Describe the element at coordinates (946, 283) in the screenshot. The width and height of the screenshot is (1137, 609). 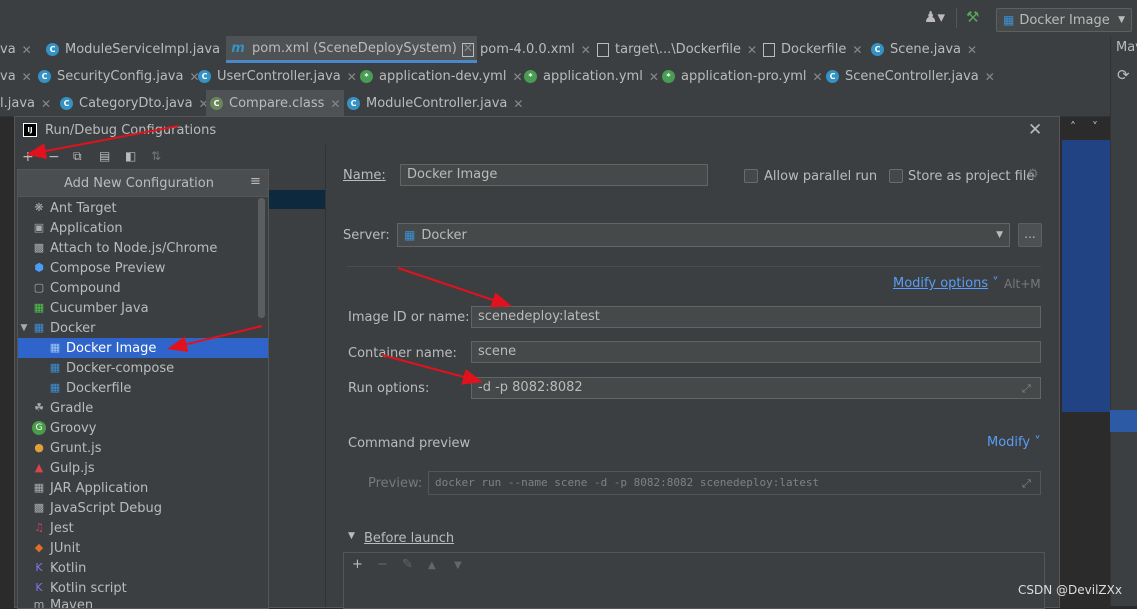
I see `modify-options-link: Modify options ˅` at that location.